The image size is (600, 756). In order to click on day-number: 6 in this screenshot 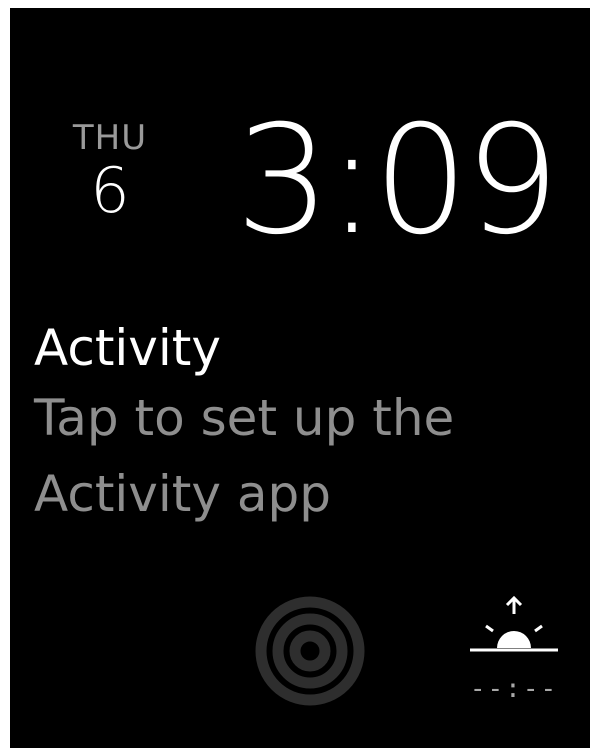, I will do `click(110, 190)`.